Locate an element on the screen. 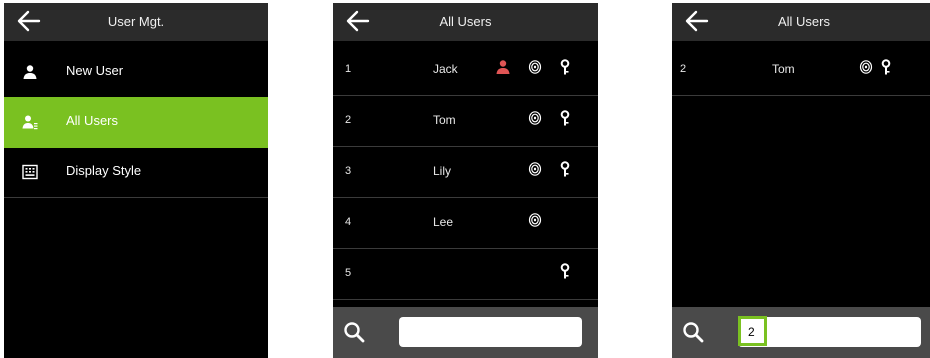 The image size is (930, 358). menu-item-new-user: New User is located at coordinates (136, 72).